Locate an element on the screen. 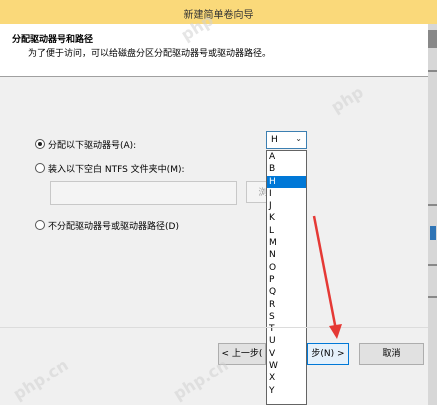 Image resolution: width=437 pixels, height=405 pixels. annotation-arrow is located at coordinates (327, 277).